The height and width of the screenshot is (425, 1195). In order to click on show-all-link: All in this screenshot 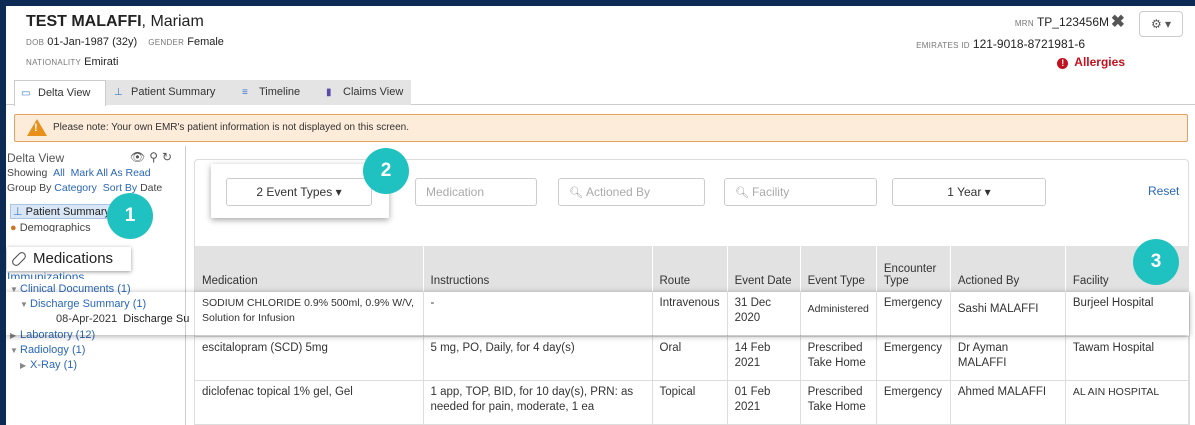, I will do `click(59, 173)`.